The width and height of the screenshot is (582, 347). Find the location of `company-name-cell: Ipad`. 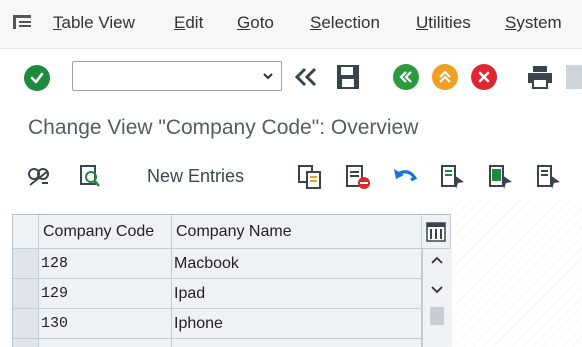

company-name-cell: Ipad is located at coordinates (297, 294).